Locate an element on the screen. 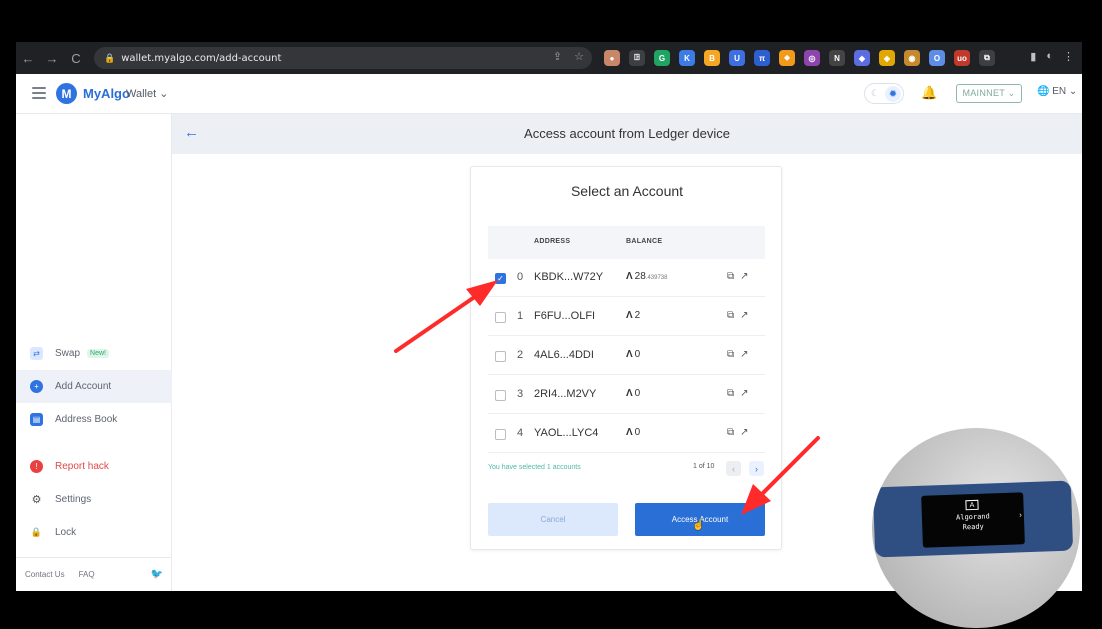  menu-kebab-icon: ⋮ is located at coordinates (1068, 56).